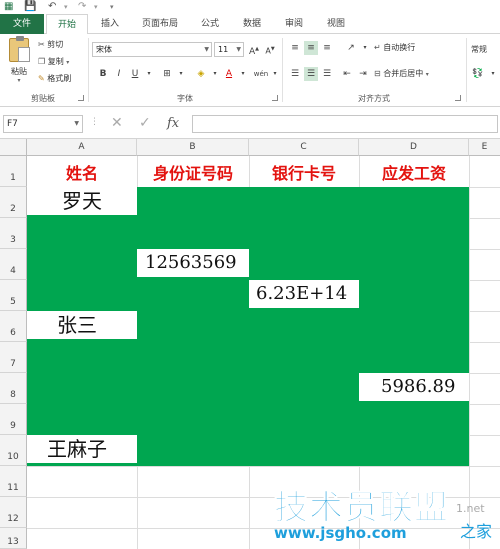  I want to click on tab-home: 开始, so click(67, 24).